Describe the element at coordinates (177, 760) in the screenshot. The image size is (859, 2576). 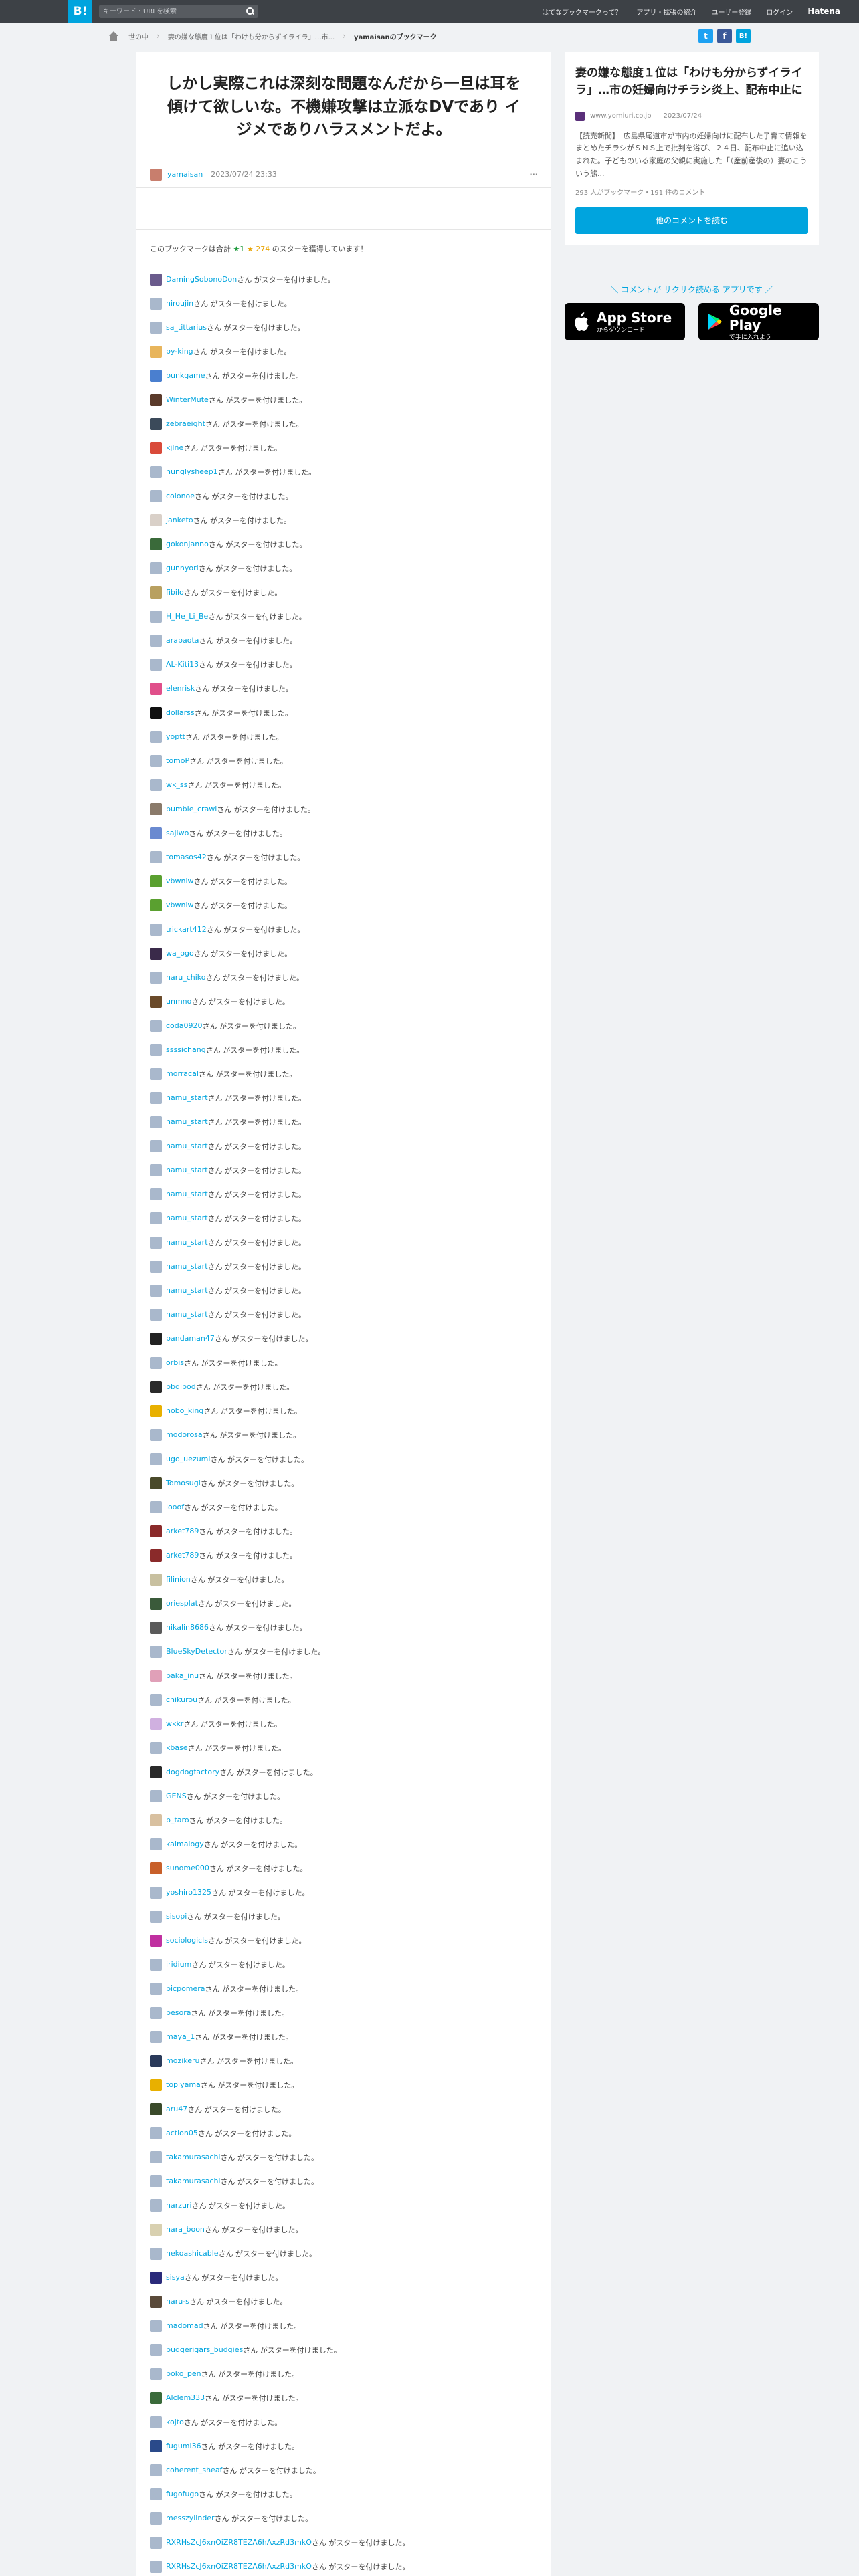
I see `star-username: tomoP` at that location.